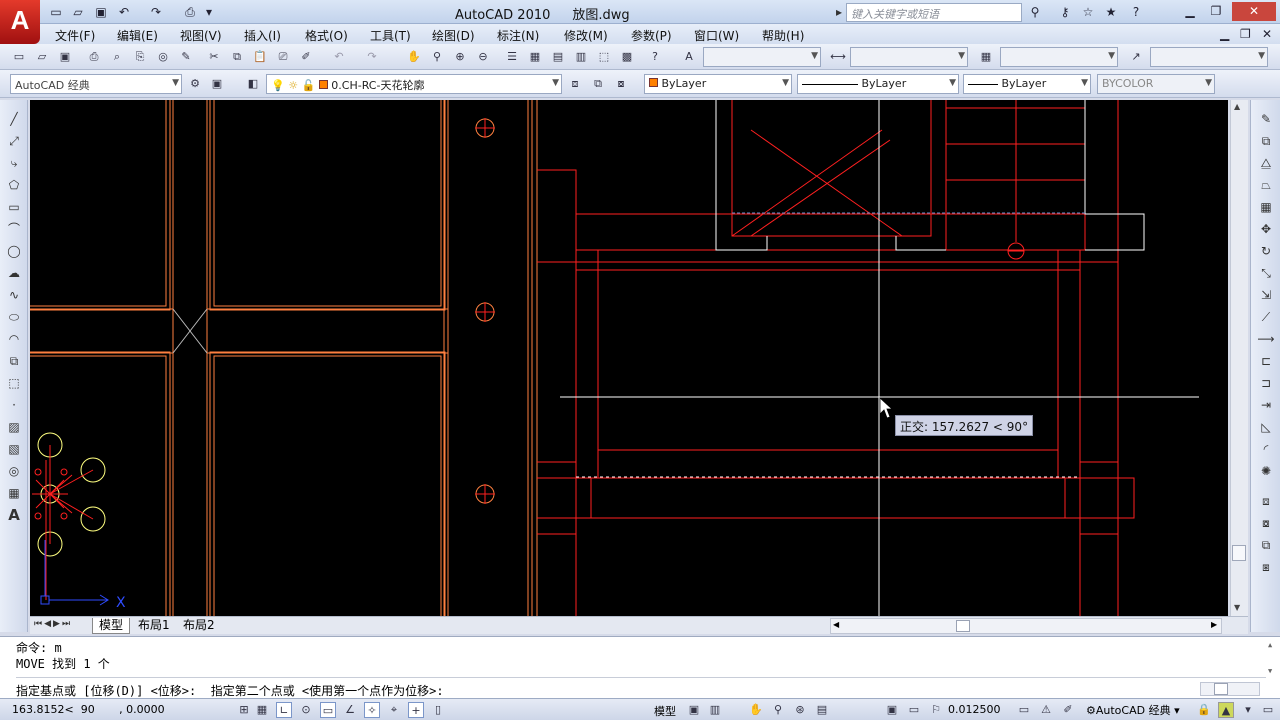 The height and width of the screenshot is (720, 1280). Describe the element at coordinates (1024, 710) in the screenshot. I see `annotation-autoscale-icon: ▭` at that location.